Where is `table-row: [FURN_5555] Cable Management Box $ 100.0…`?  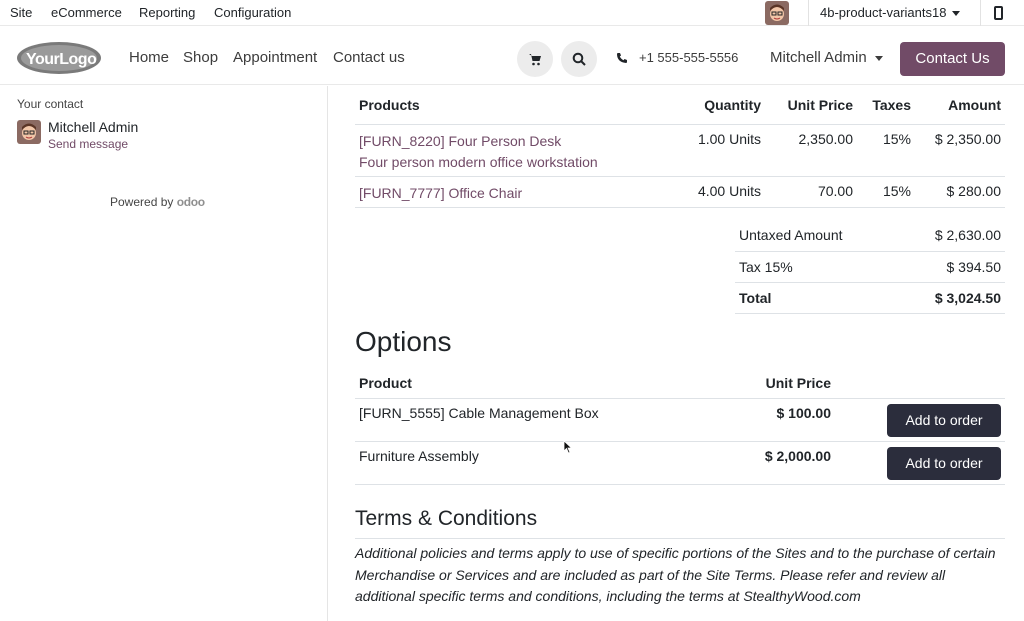
table-row: [FURN_5555] Cable Management Box $ 100.0… is located at coordinates (680, 420).